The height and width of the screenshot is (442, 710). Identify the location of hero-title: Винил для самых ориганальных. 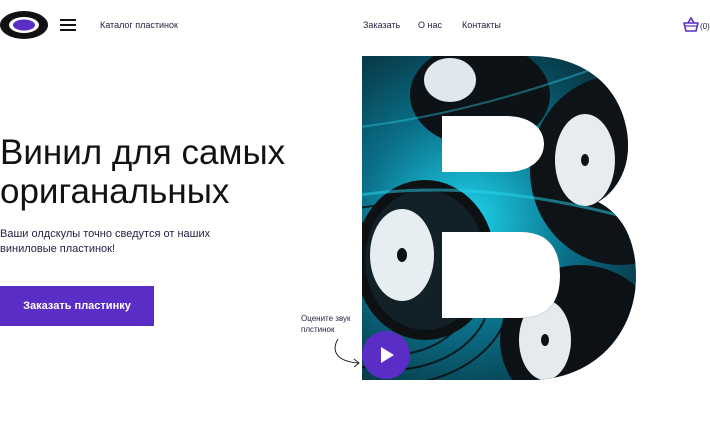
(165, 172).